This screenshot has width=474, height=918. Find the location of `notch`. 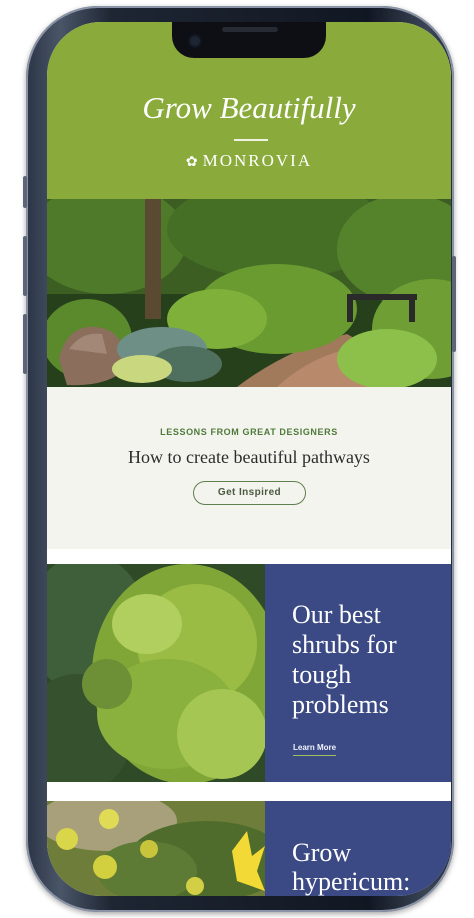

notch is located at coordinates (249, 40).